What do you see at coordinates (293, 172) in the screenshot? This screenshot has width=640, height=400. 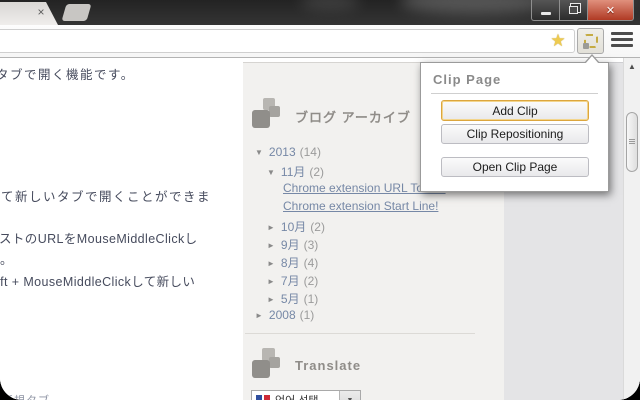 I see `archive-month-link: 11月` at bounding box center [293, 172].